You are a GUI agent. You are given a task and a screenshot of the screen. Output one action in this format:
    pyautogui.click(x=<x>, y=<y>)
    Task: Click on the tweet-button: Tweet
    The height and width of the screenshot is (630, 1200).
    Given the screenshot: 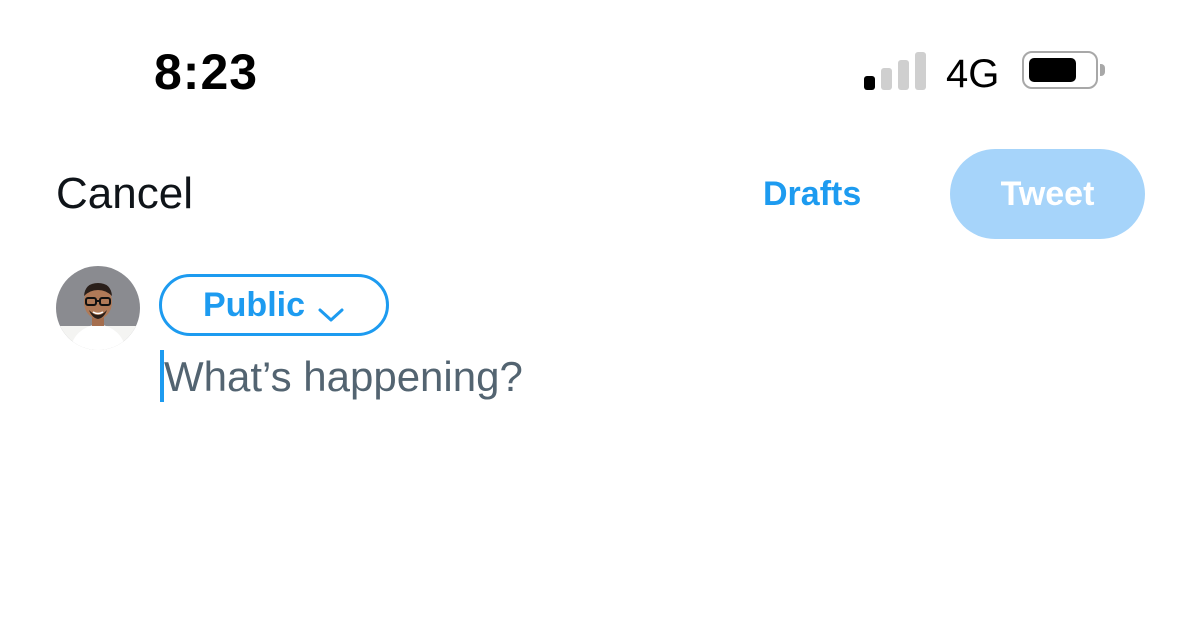 What is the action you would take?
    pyautogui.click(x=1047, y=194)
    